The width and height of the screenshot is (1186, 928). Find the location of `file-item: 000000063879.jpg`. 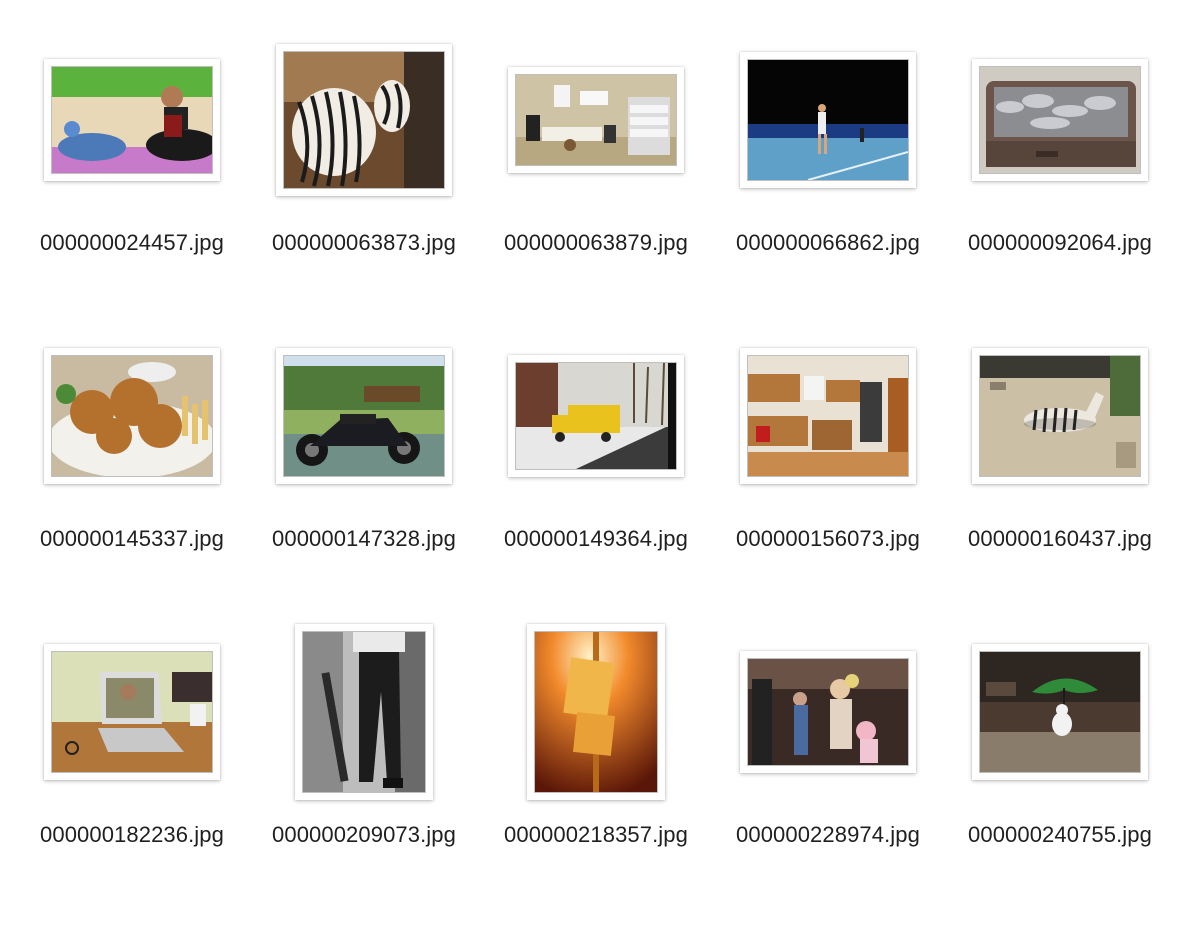

file-item: 000000063879.jpg is located at coordinates (596, 188).